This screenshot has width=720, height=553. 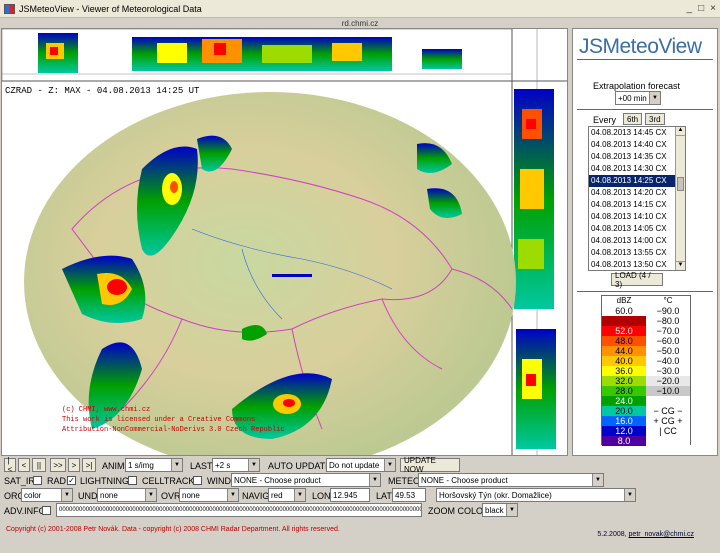 I want to click on time-list-scrollbar: ▲ ▼, so click(x=680, y=198).